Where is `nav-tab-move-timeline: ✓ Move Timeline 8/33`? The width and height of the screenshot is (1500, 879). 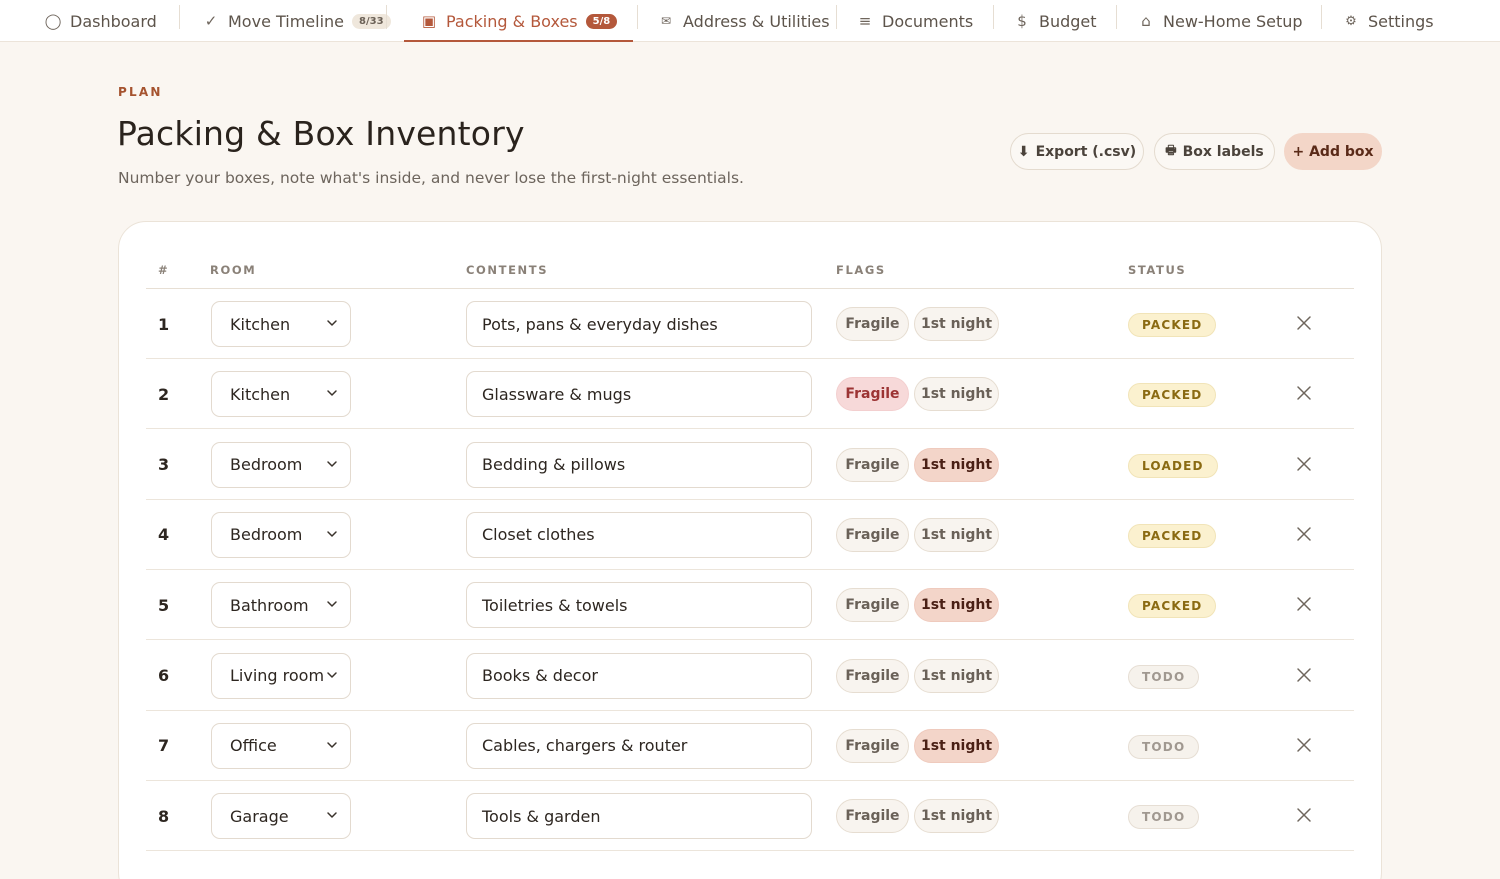
nav-tab-move-timeline: ✓ Move Timeline 8/33 is located at coordinates (296, 21).